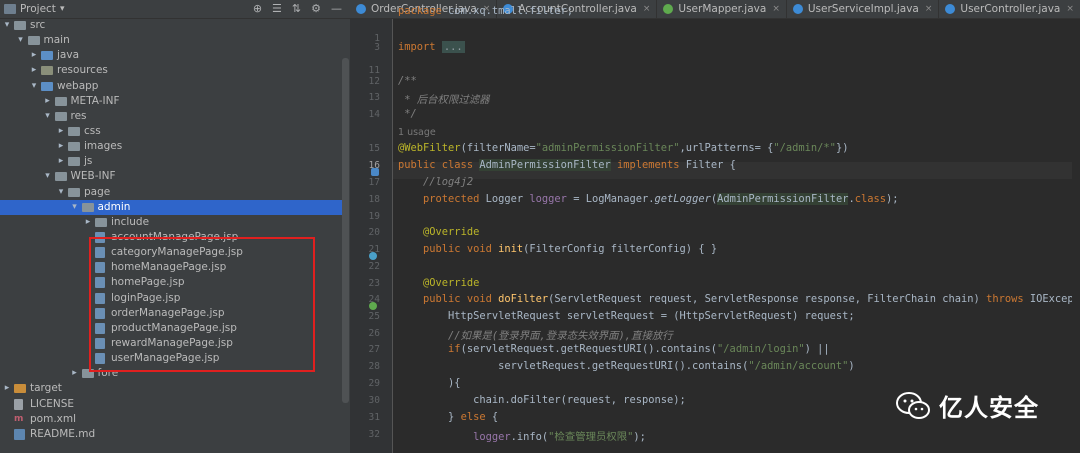 This screenshot has height=453, width=1080. What do you see at coordinates (103, 146) in the screenshot?
I see `tree-item-label: images` at bounding box center [103, 146].